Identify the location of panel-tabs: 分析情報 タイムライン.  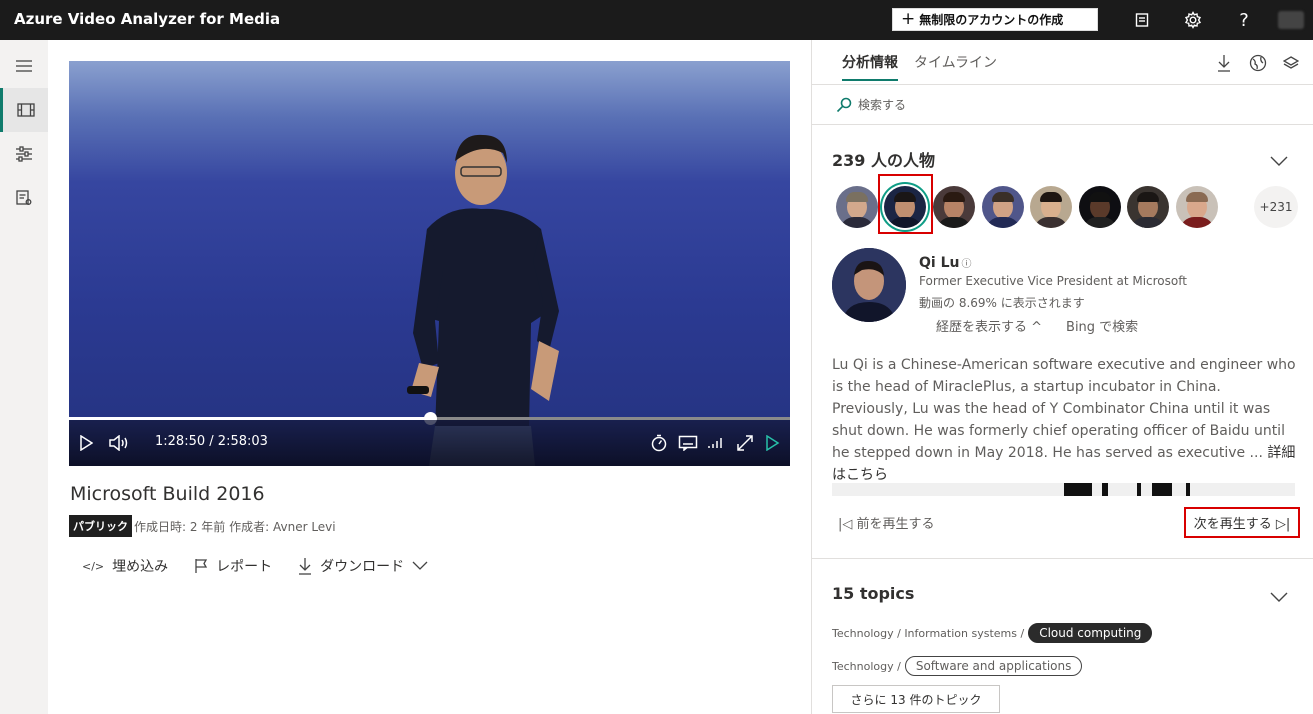
(919, 66).